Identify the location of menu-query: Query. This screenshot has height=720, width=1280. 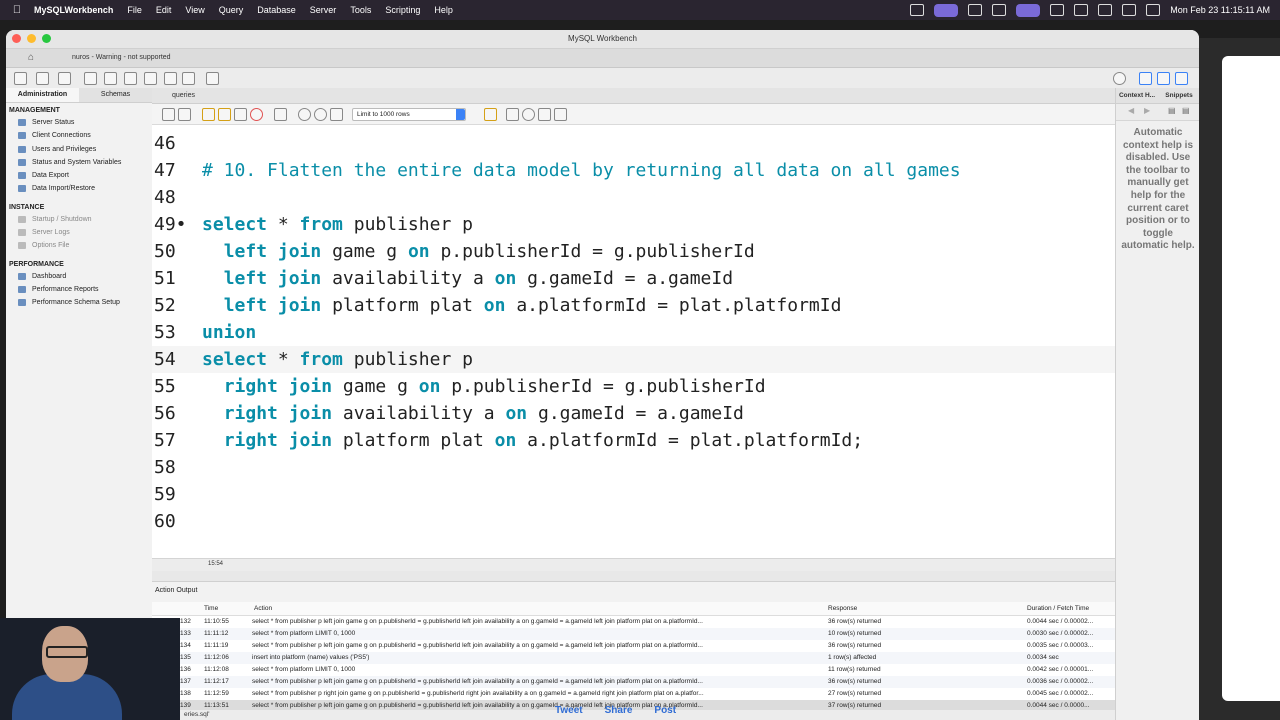
(231, 10).